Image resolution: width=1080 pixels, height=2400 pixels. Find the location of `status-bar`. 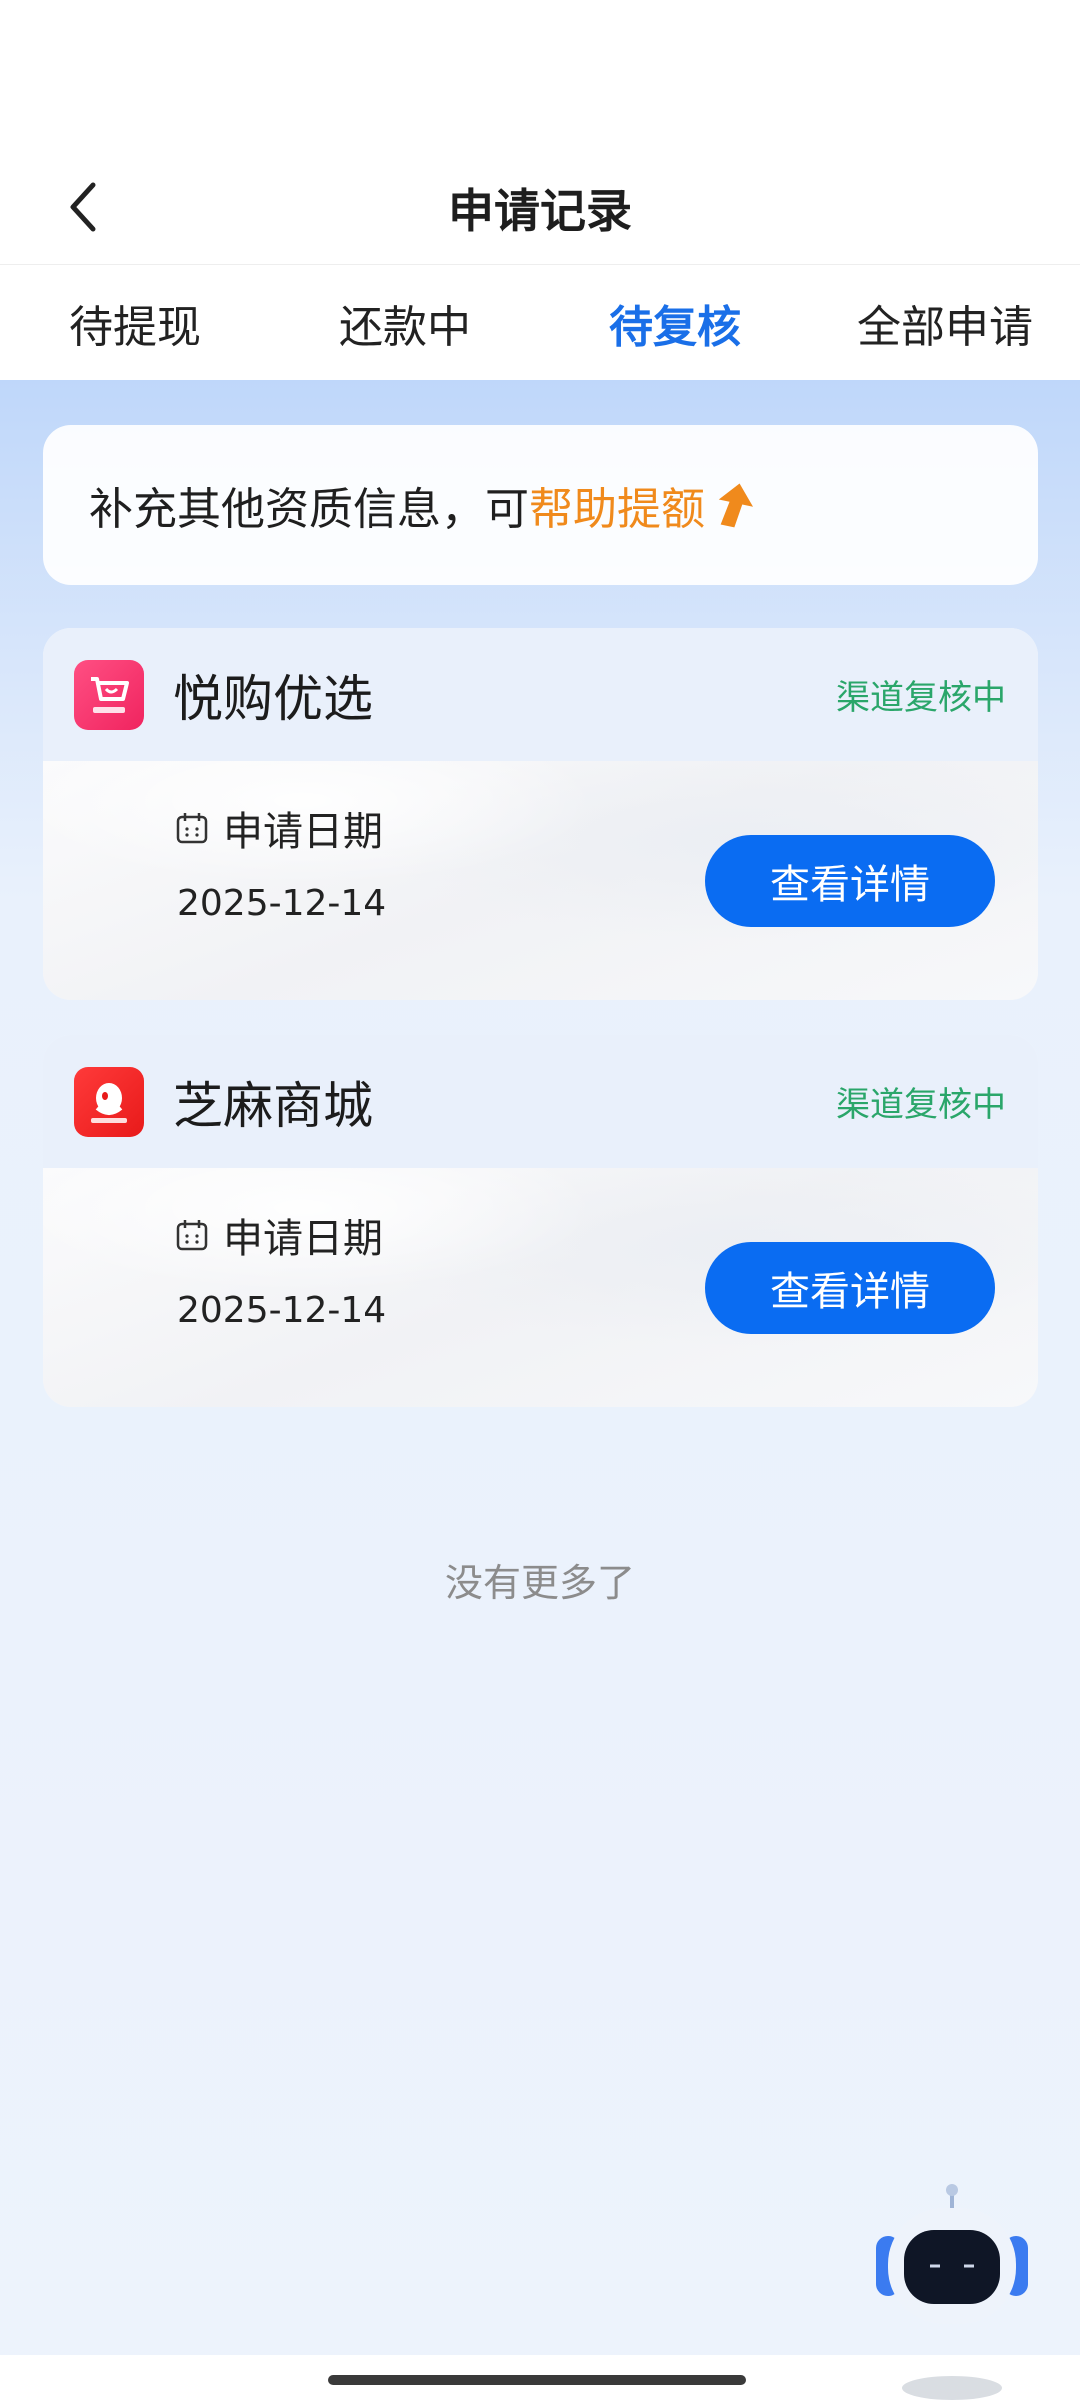

status-bar is located at coordinates (540, 75).